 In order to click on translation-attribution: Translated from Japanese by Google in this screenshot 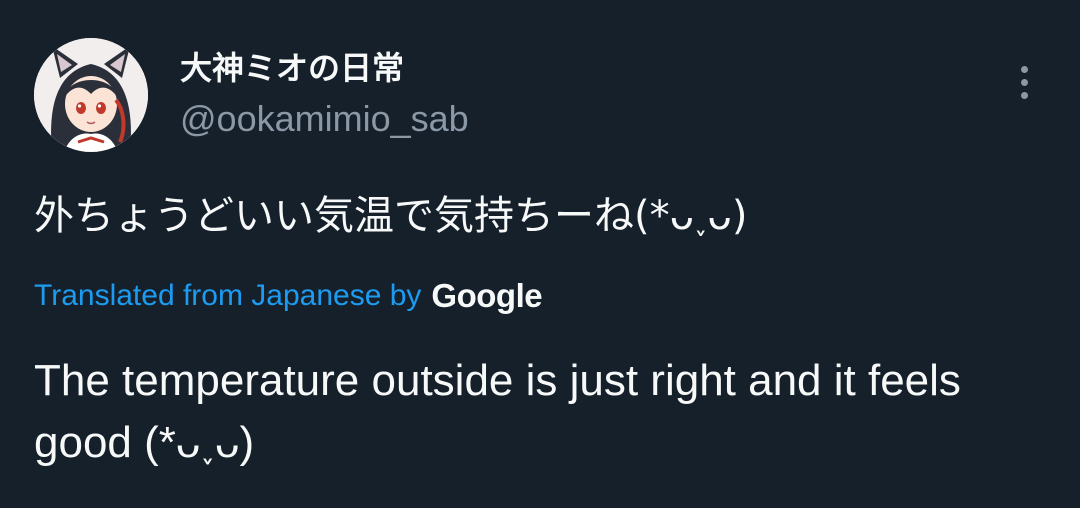, I will do `click(288, 296)`.